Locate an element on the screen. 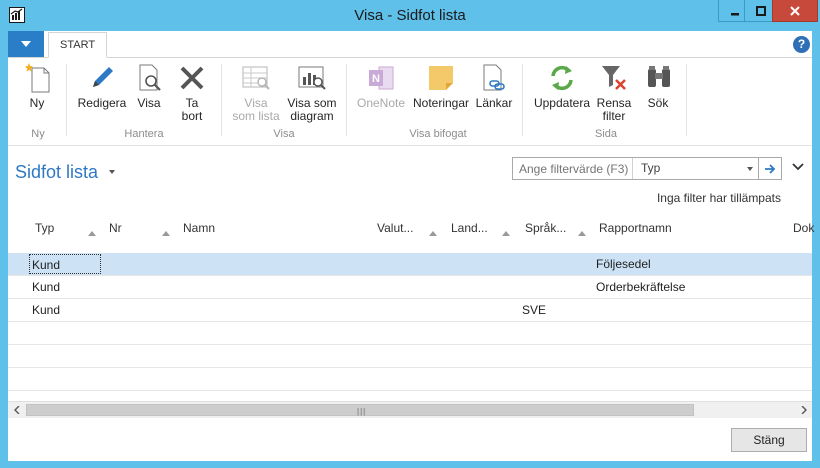 This screenshot has width=820, height=468. group-label-visa-bifogat: Visa bifogat is located at coordinates (438, 134).